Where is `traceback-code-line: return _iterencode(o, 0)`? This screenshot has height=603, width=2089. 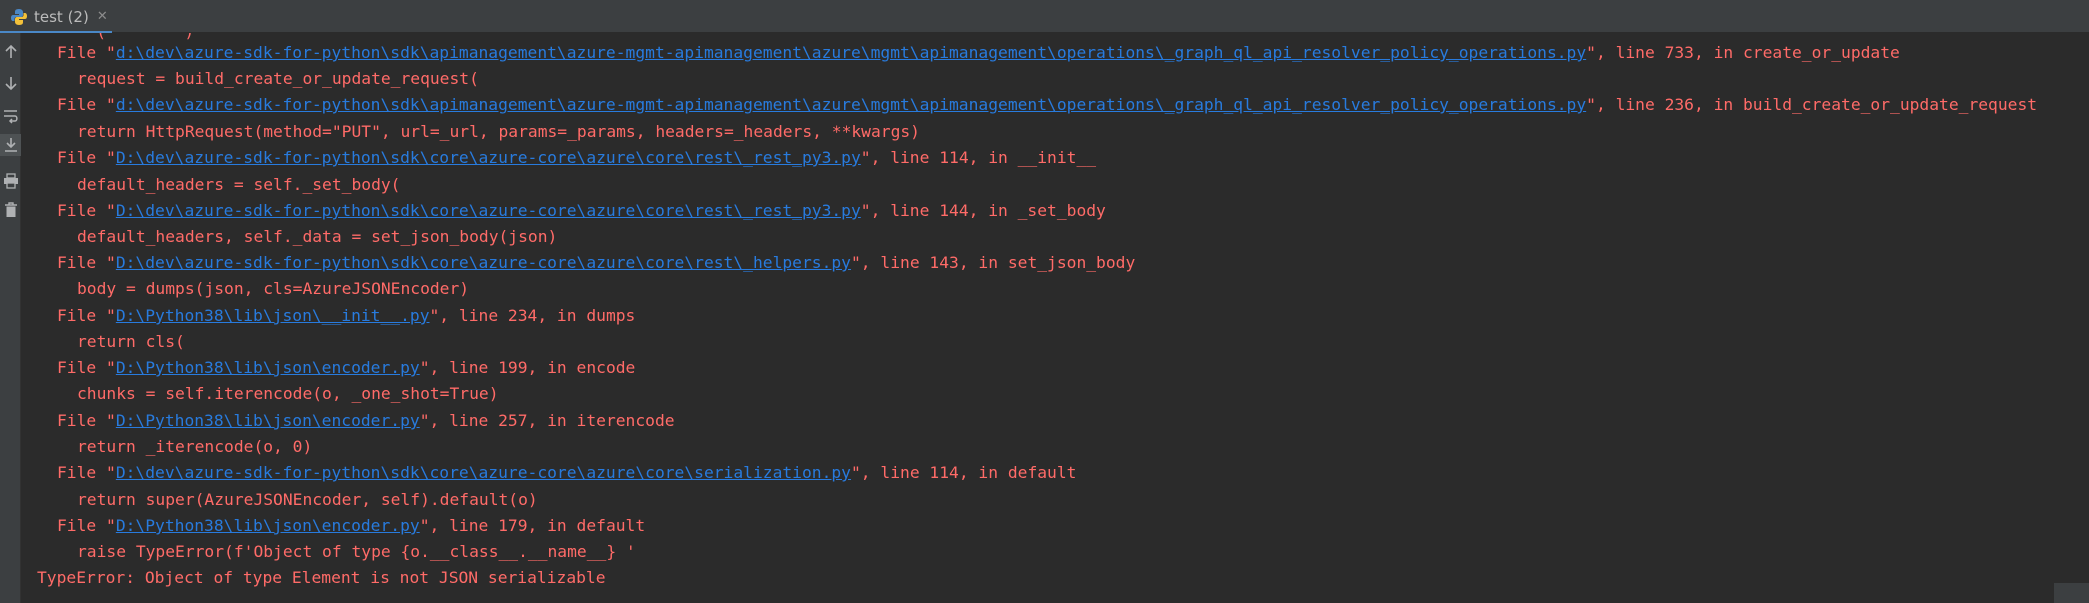 traceback-code-line: return _iterencode(o, 0) is located at coordinates (195, 446).